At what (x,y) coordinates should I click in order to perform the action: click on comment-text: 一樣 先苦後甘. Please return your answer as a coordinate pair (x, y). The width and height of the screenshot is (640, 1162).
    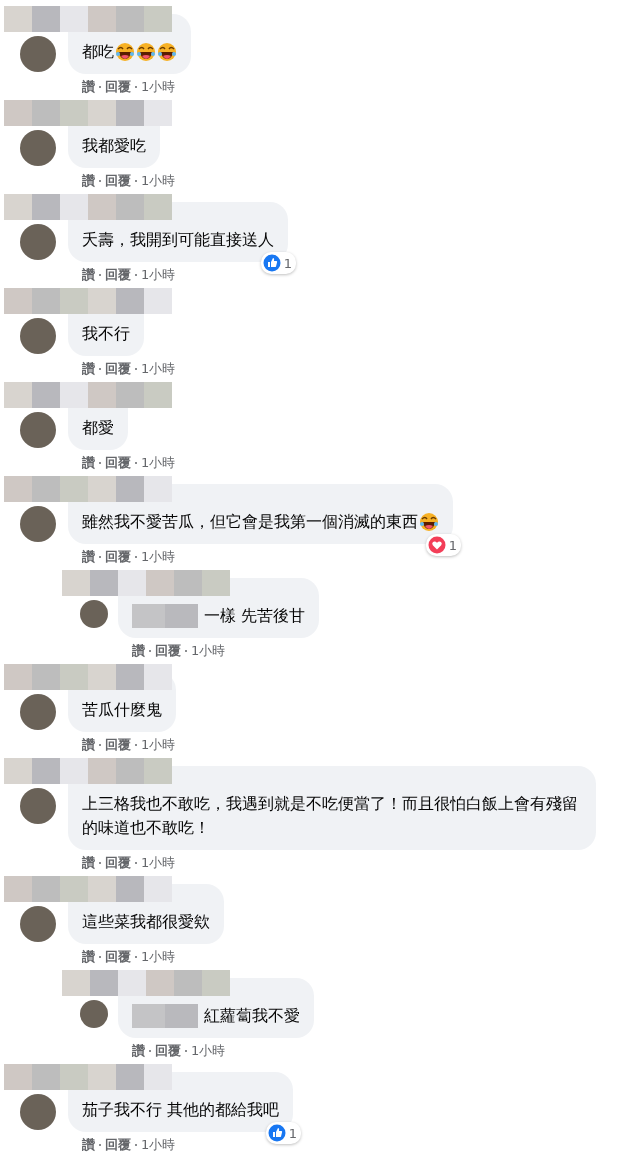
    Looking at the image, I should click on (255, 616).